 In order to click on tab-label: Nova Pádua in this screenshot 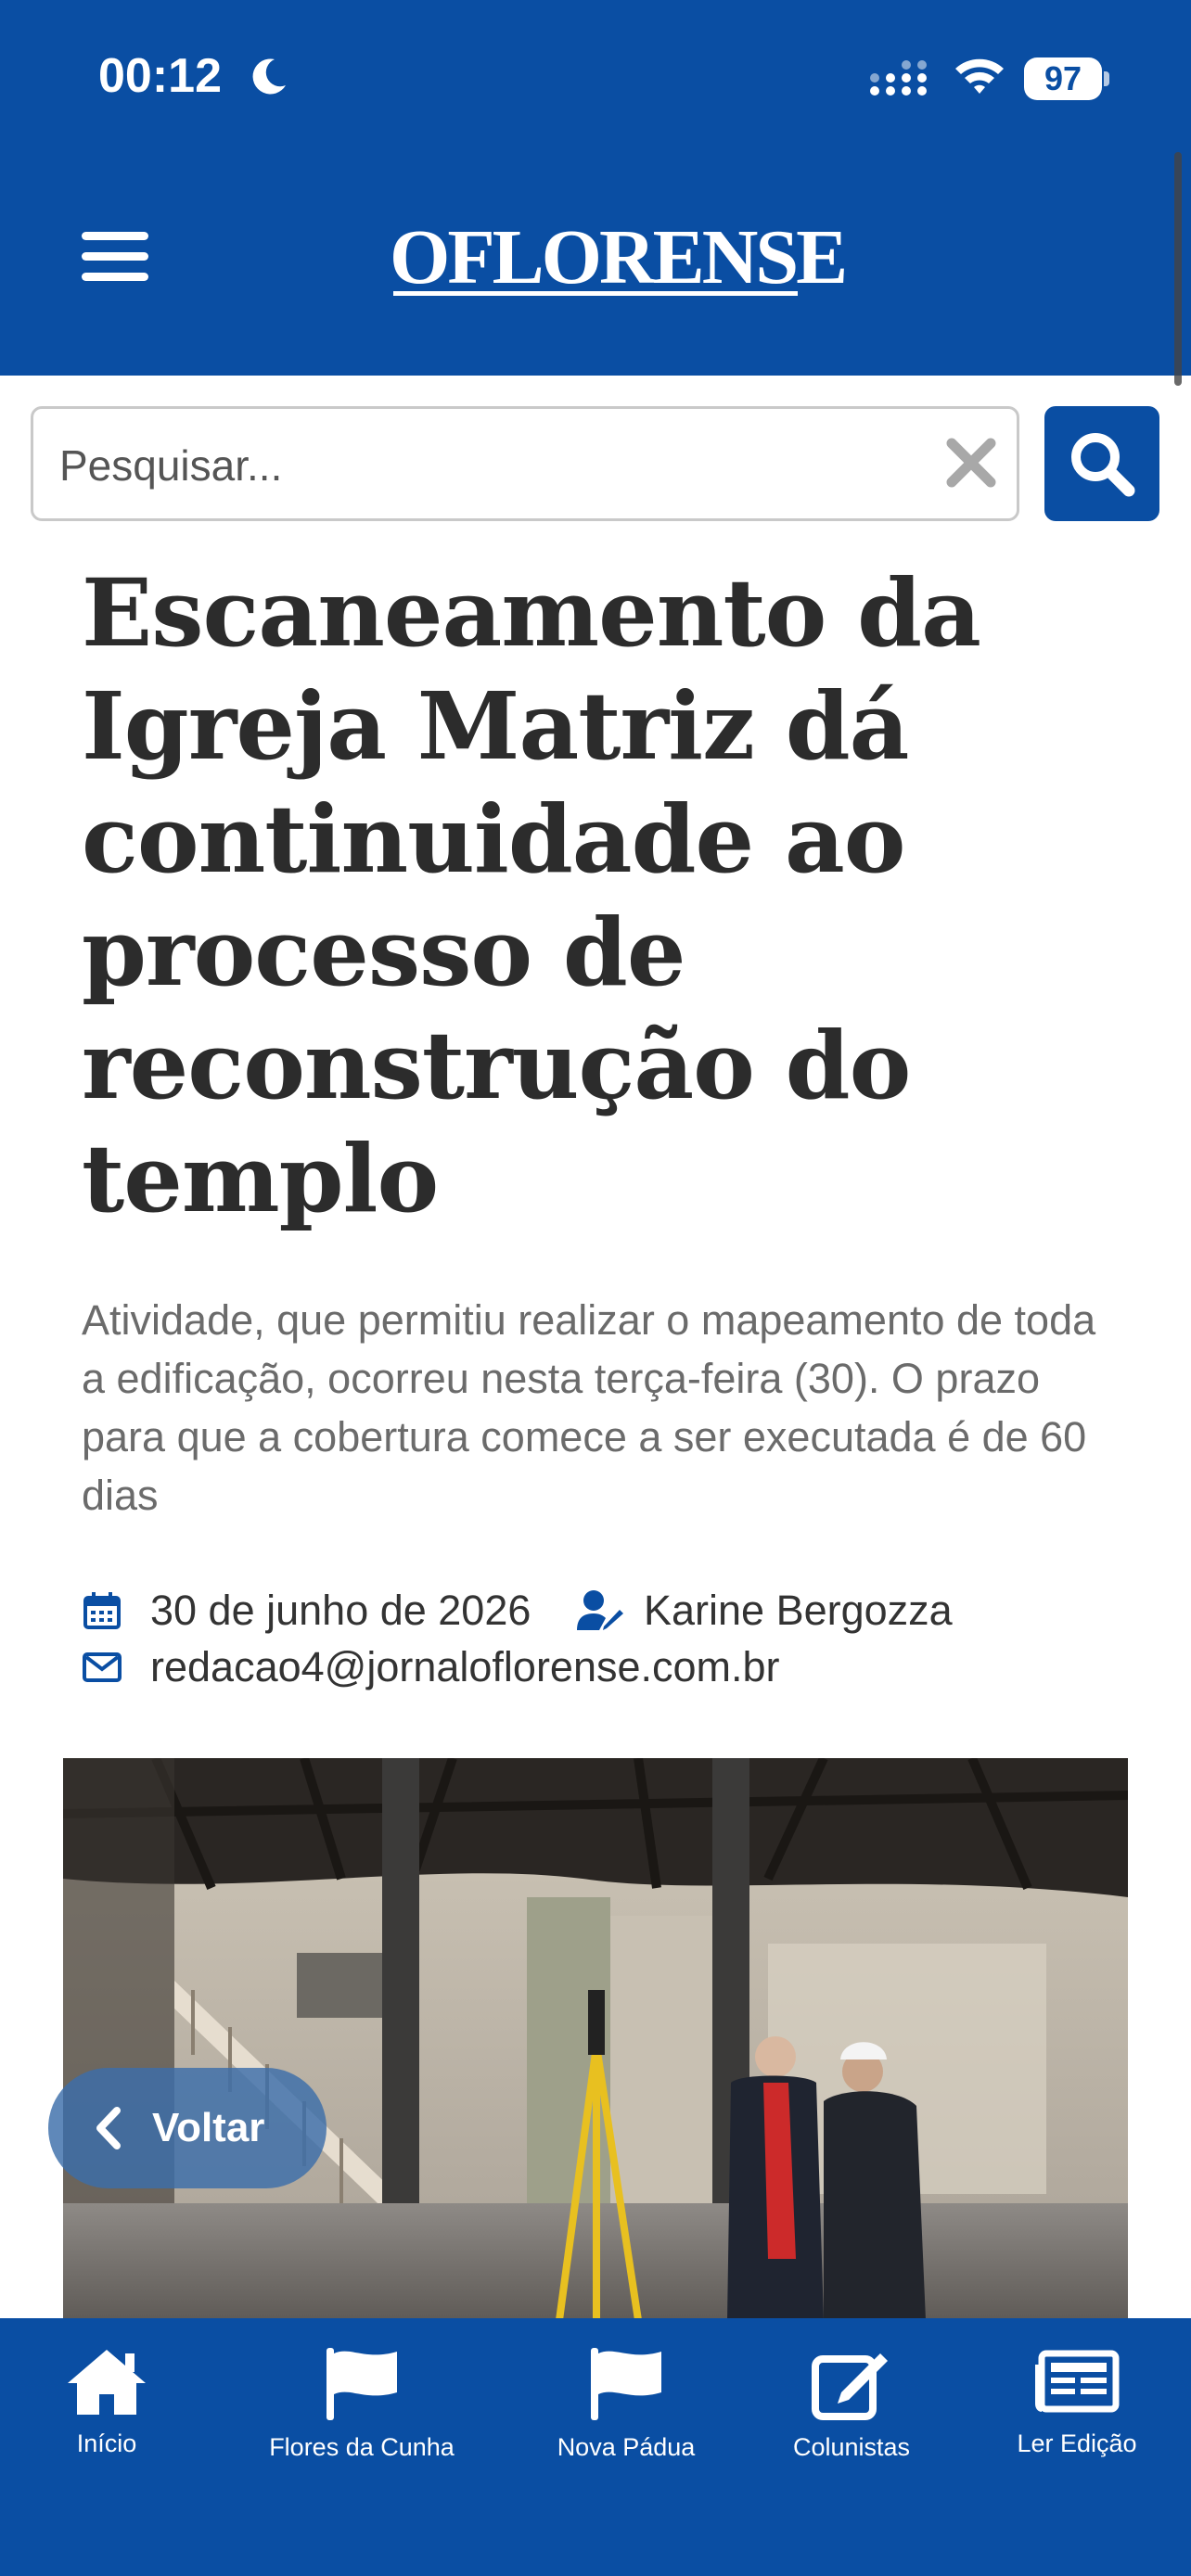, I will do `click(626, 2447)`.